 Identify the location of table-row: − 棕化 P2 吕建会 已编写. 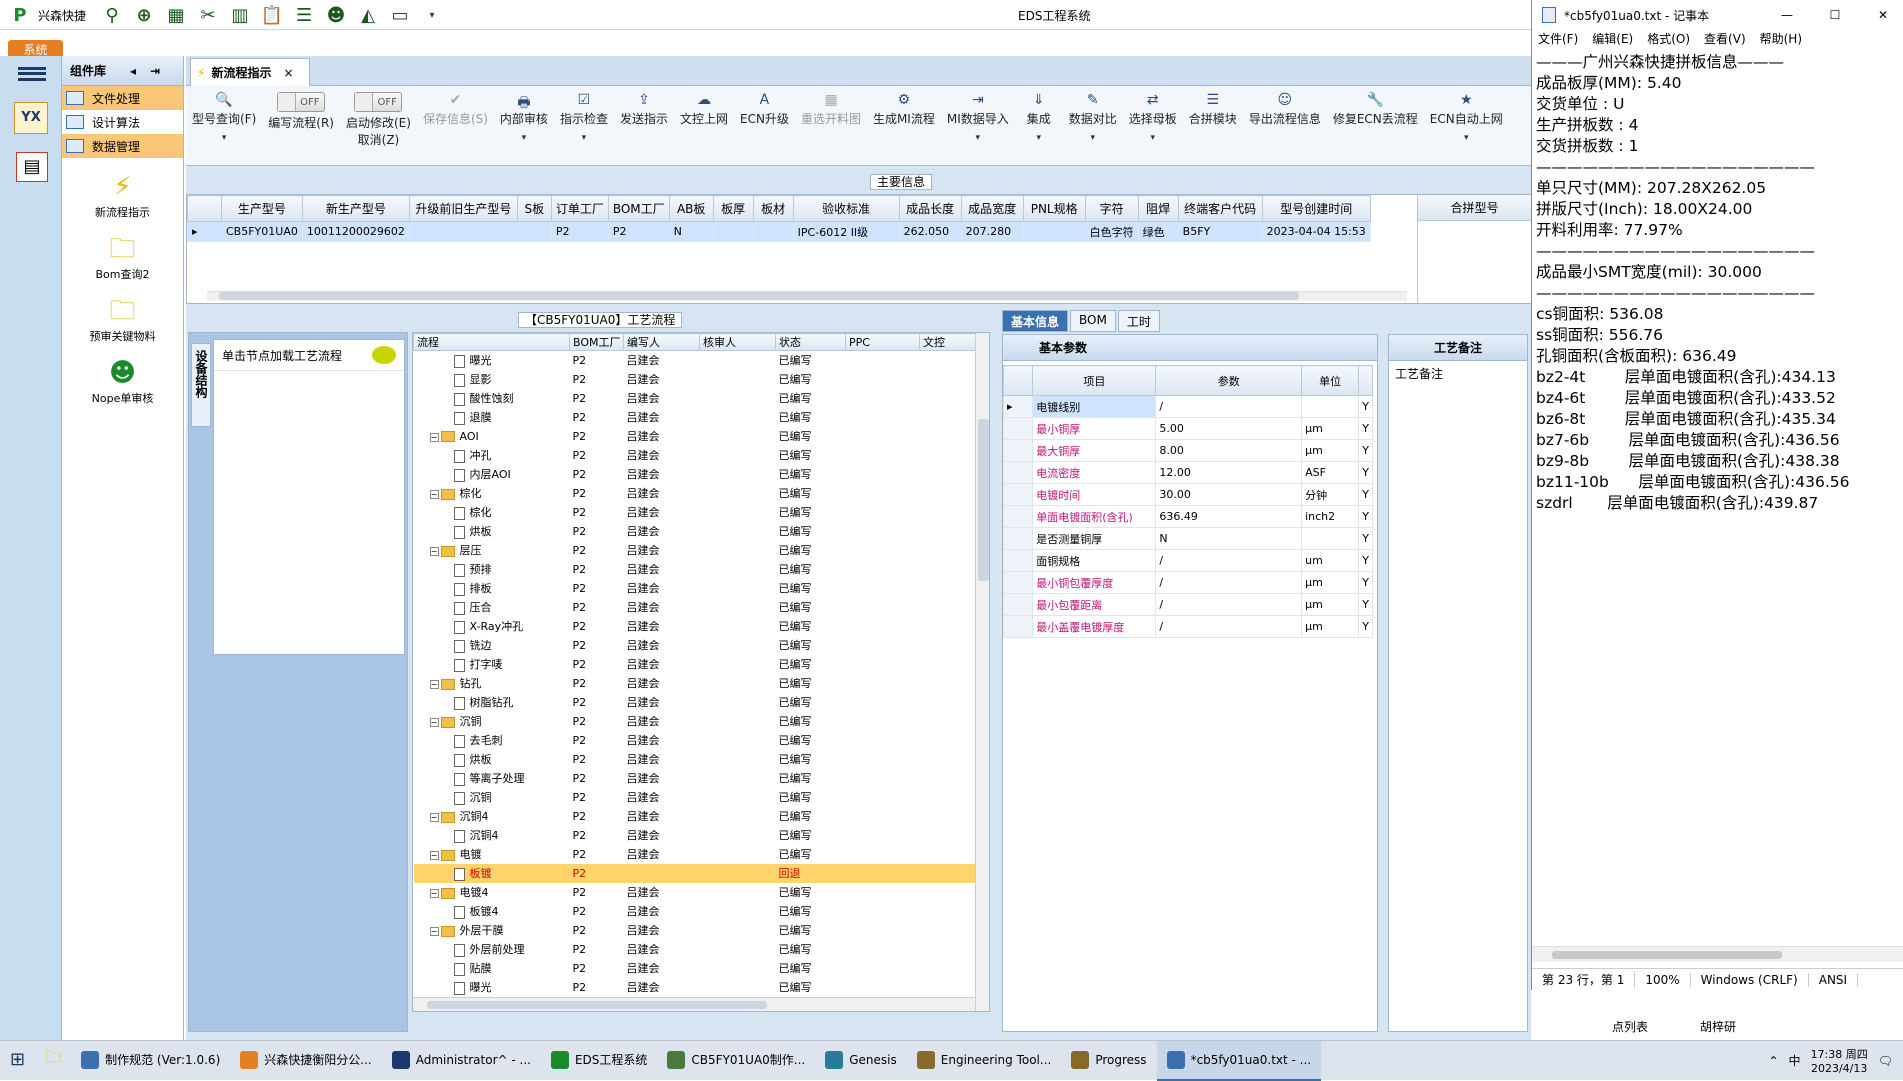
(695, 493).